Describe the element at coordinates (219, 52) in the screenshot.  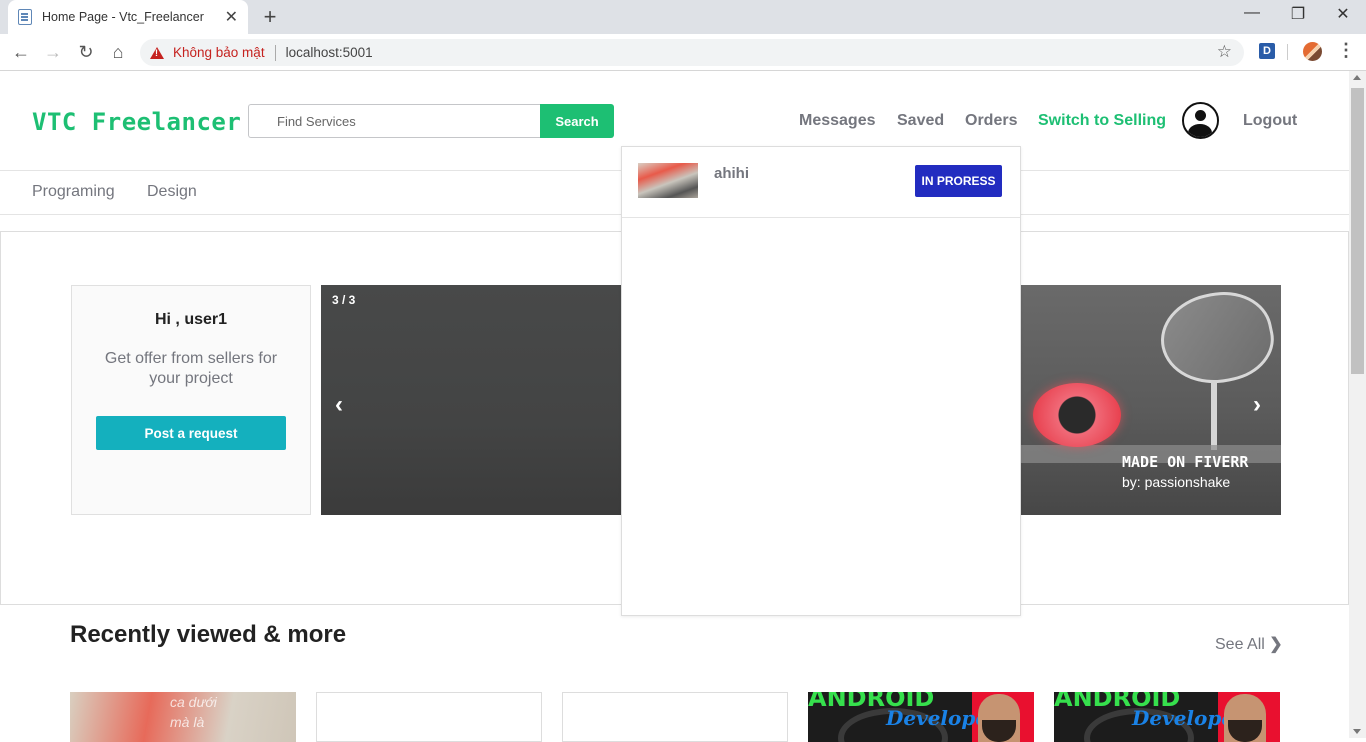
I see `security-label: Không bảo mật` at that location.